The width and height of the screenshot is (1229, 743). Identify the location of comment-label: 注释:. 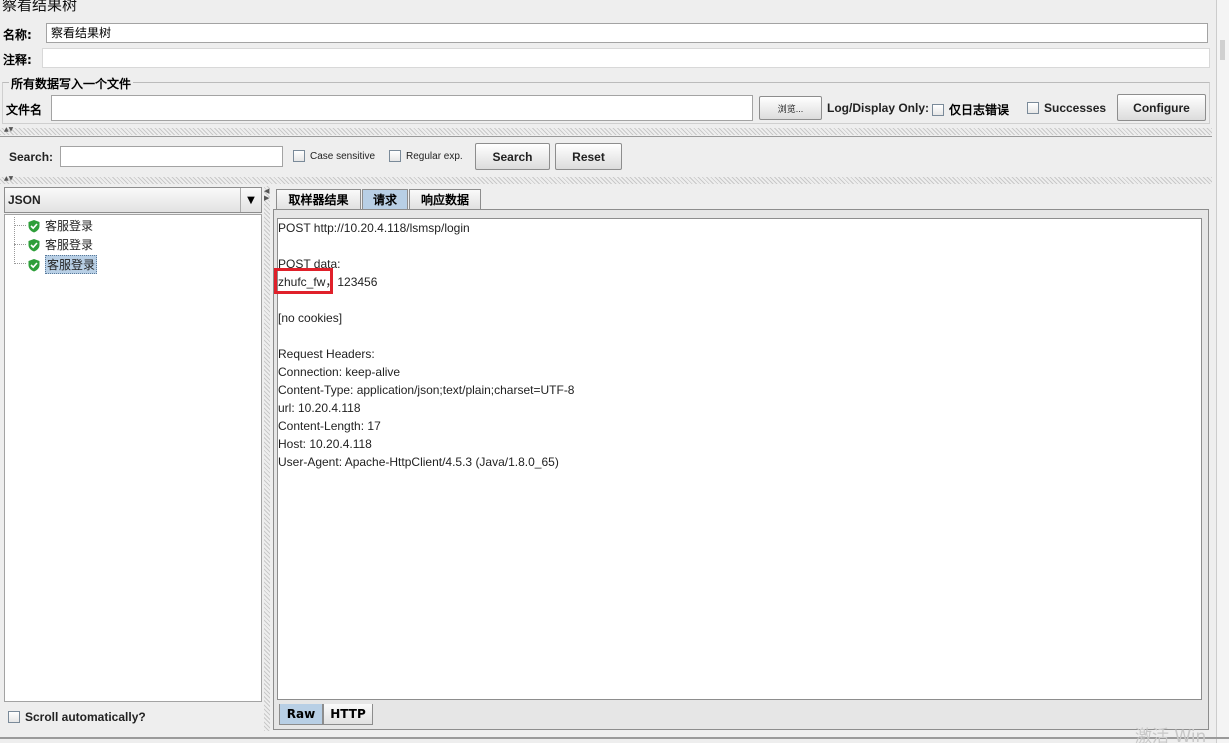
(17, 60).